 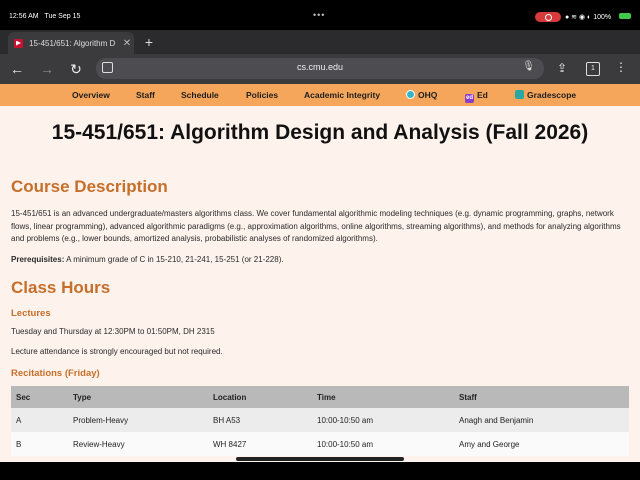 I want to click on screen-record-icon, so click(x=548, y=17).